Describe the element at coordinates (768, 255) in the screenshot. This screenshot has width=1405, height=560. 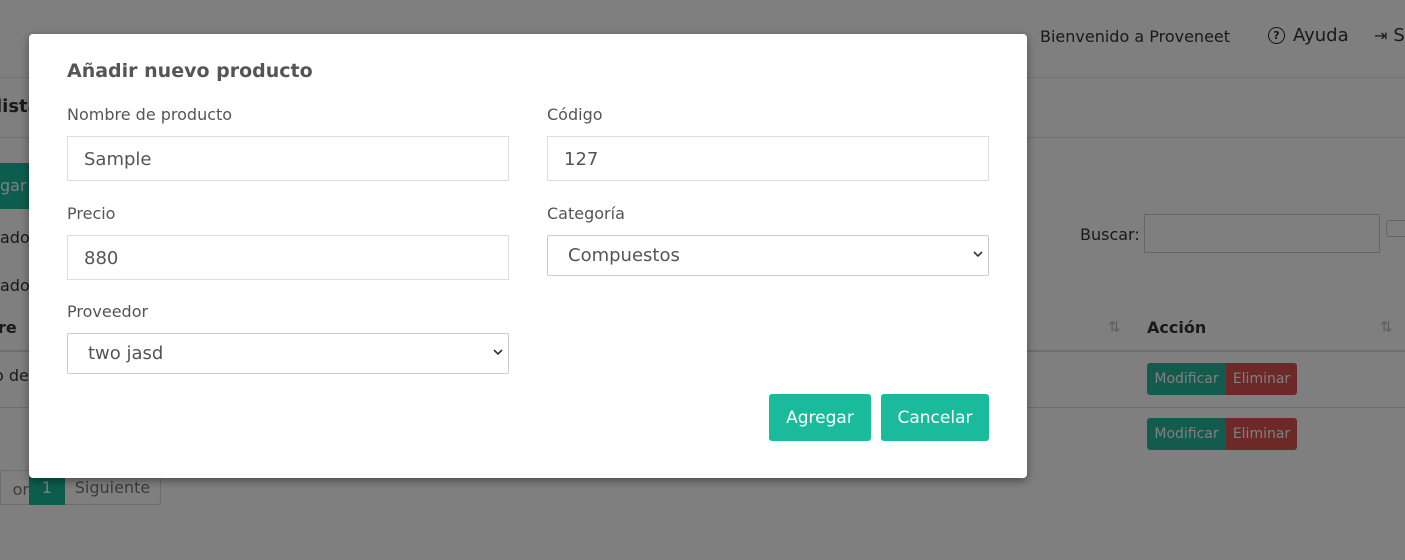
I see `category-select: Compuestos` at that location.